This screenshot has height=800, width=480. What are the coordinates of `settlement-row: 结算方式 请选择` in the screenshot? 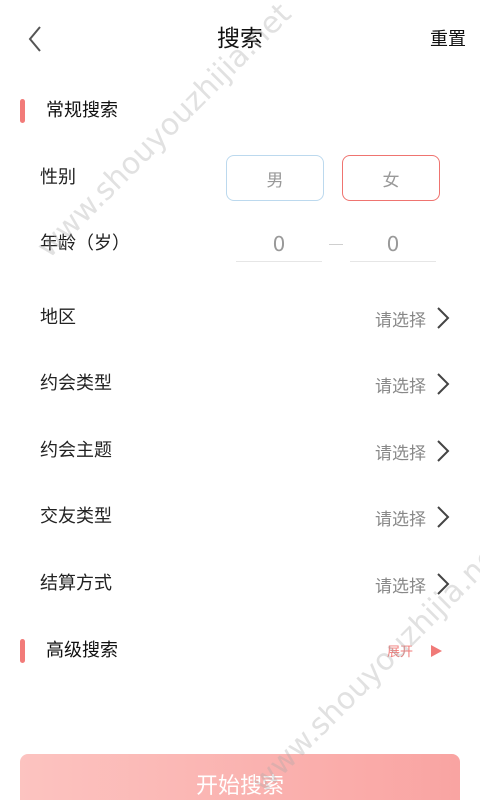 It's located at (240, 584).